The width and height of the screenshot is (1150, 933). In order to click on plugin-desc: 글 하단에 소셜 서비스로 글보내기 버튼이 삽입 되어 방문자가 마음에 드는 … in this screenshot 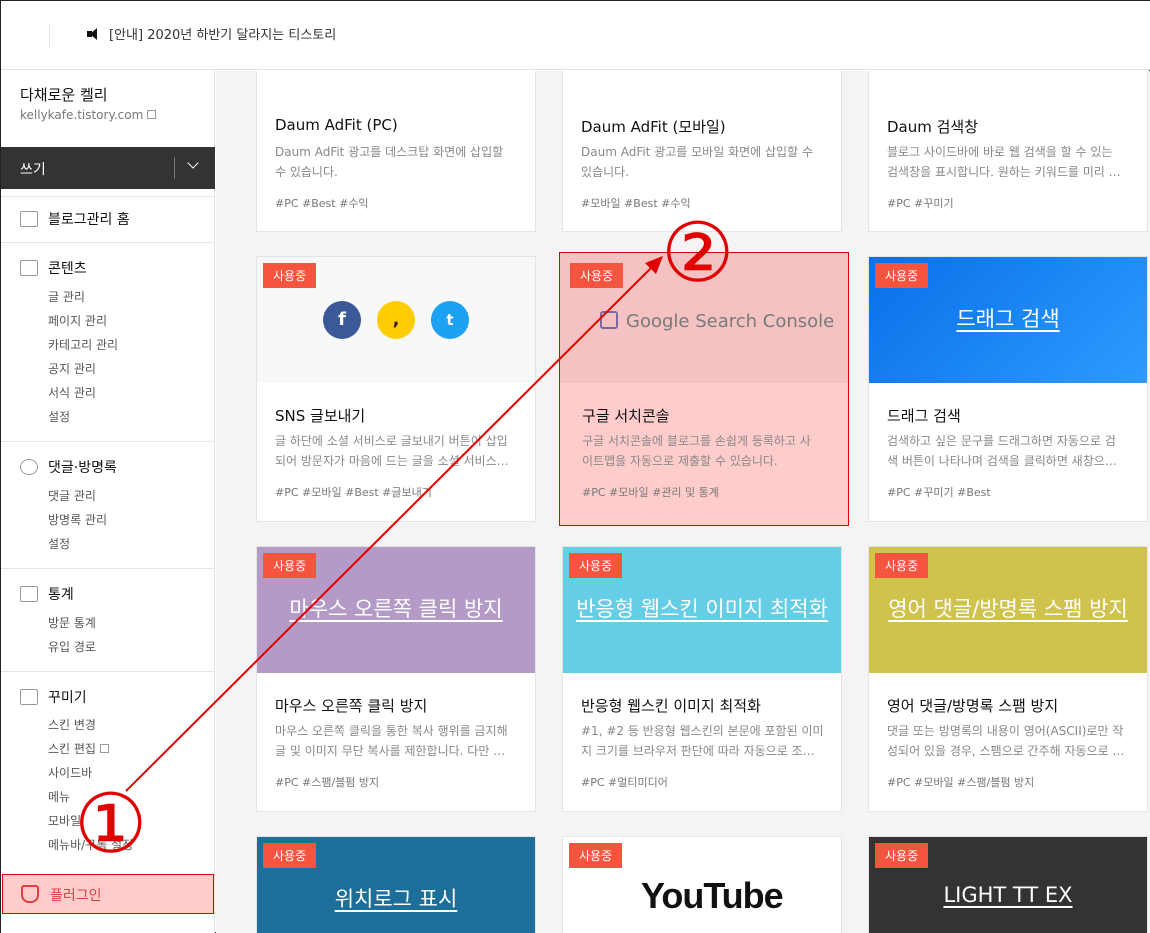, I will do `click(392, 451)`.